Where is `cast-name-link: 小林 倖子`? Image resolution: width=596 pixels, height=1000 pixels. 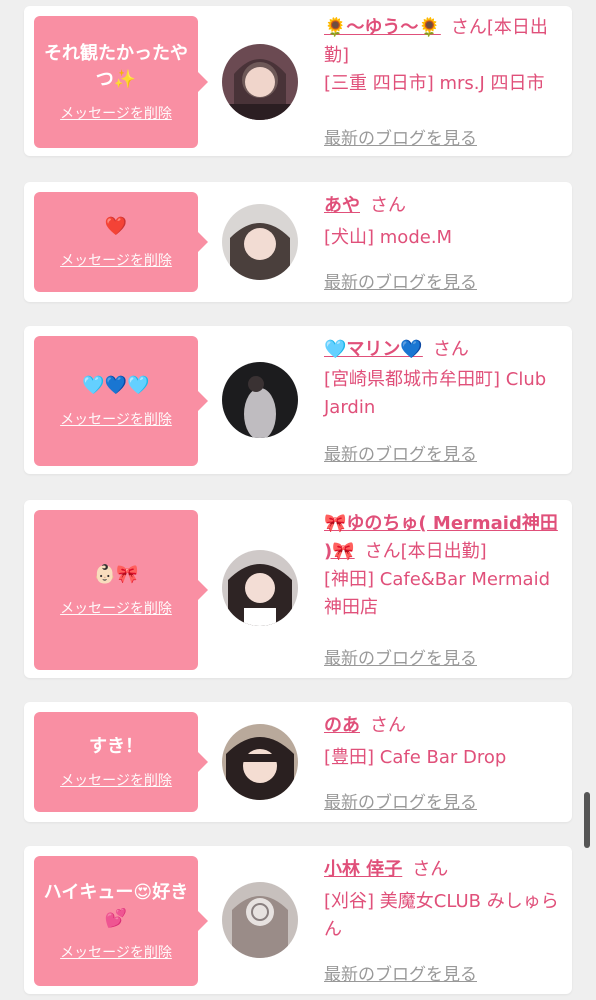
cast-name-link: 小林 倖子 is located at coordinates (363, 869).